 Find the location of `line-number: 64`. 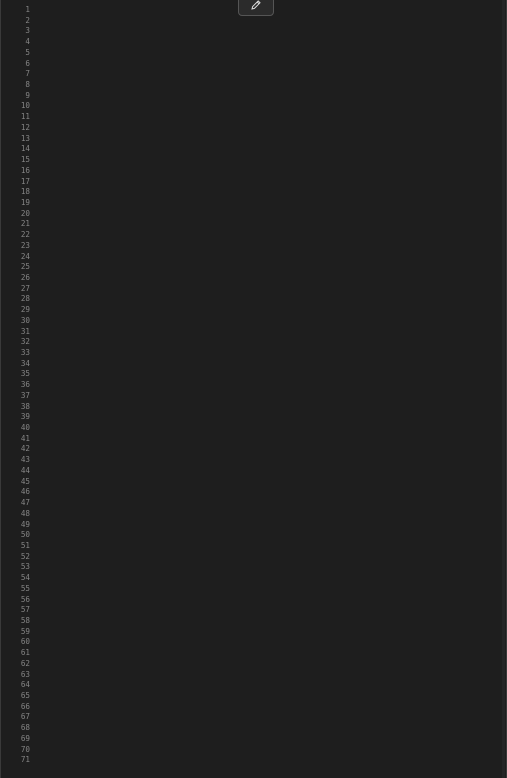

line-number: 64 is located at coordinates (25, 685).